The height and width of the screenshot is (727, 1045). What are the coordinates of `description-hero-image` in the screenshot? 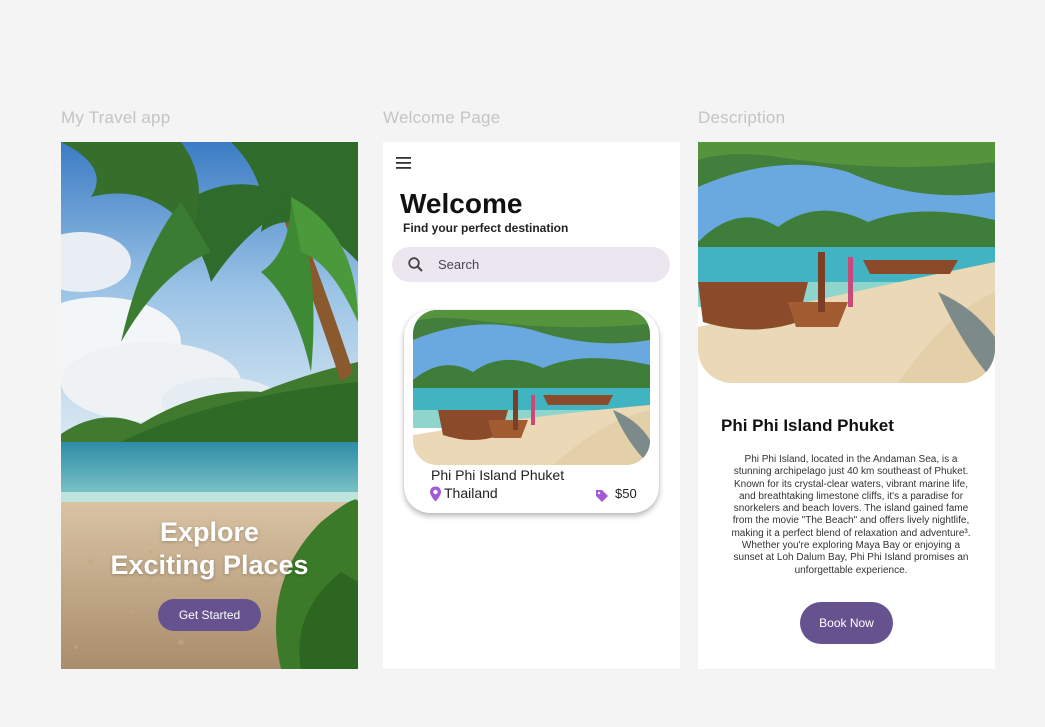 It's located at (846, 262).